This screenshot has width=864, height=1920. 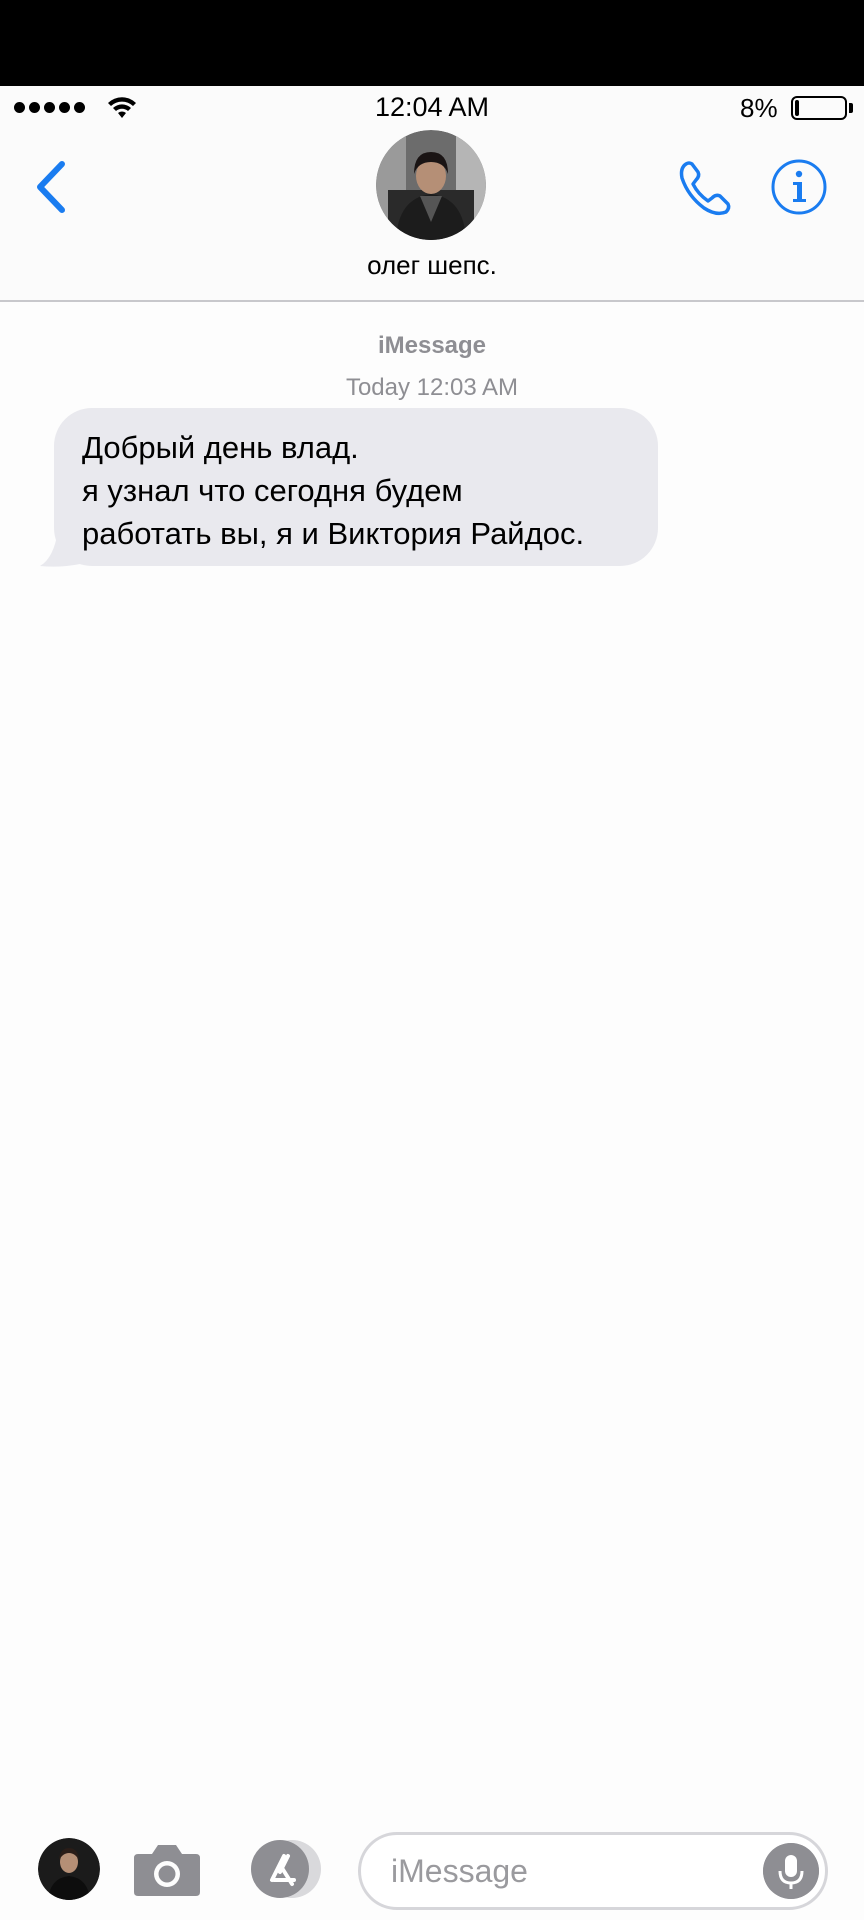 What do you see at coordinates (851, 108) in the screenshot?
I see `battery-tip` at bounding box center [851, 108].